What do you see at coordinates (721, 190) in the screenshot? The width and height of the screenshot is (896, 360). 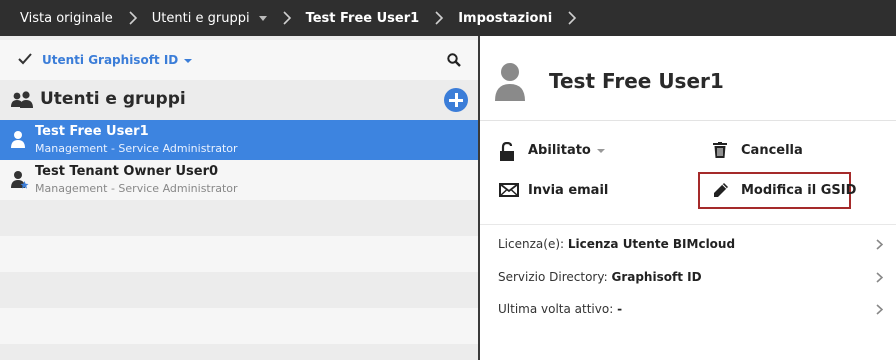 I see `pencil-icon` at bounding box center [721, 190].